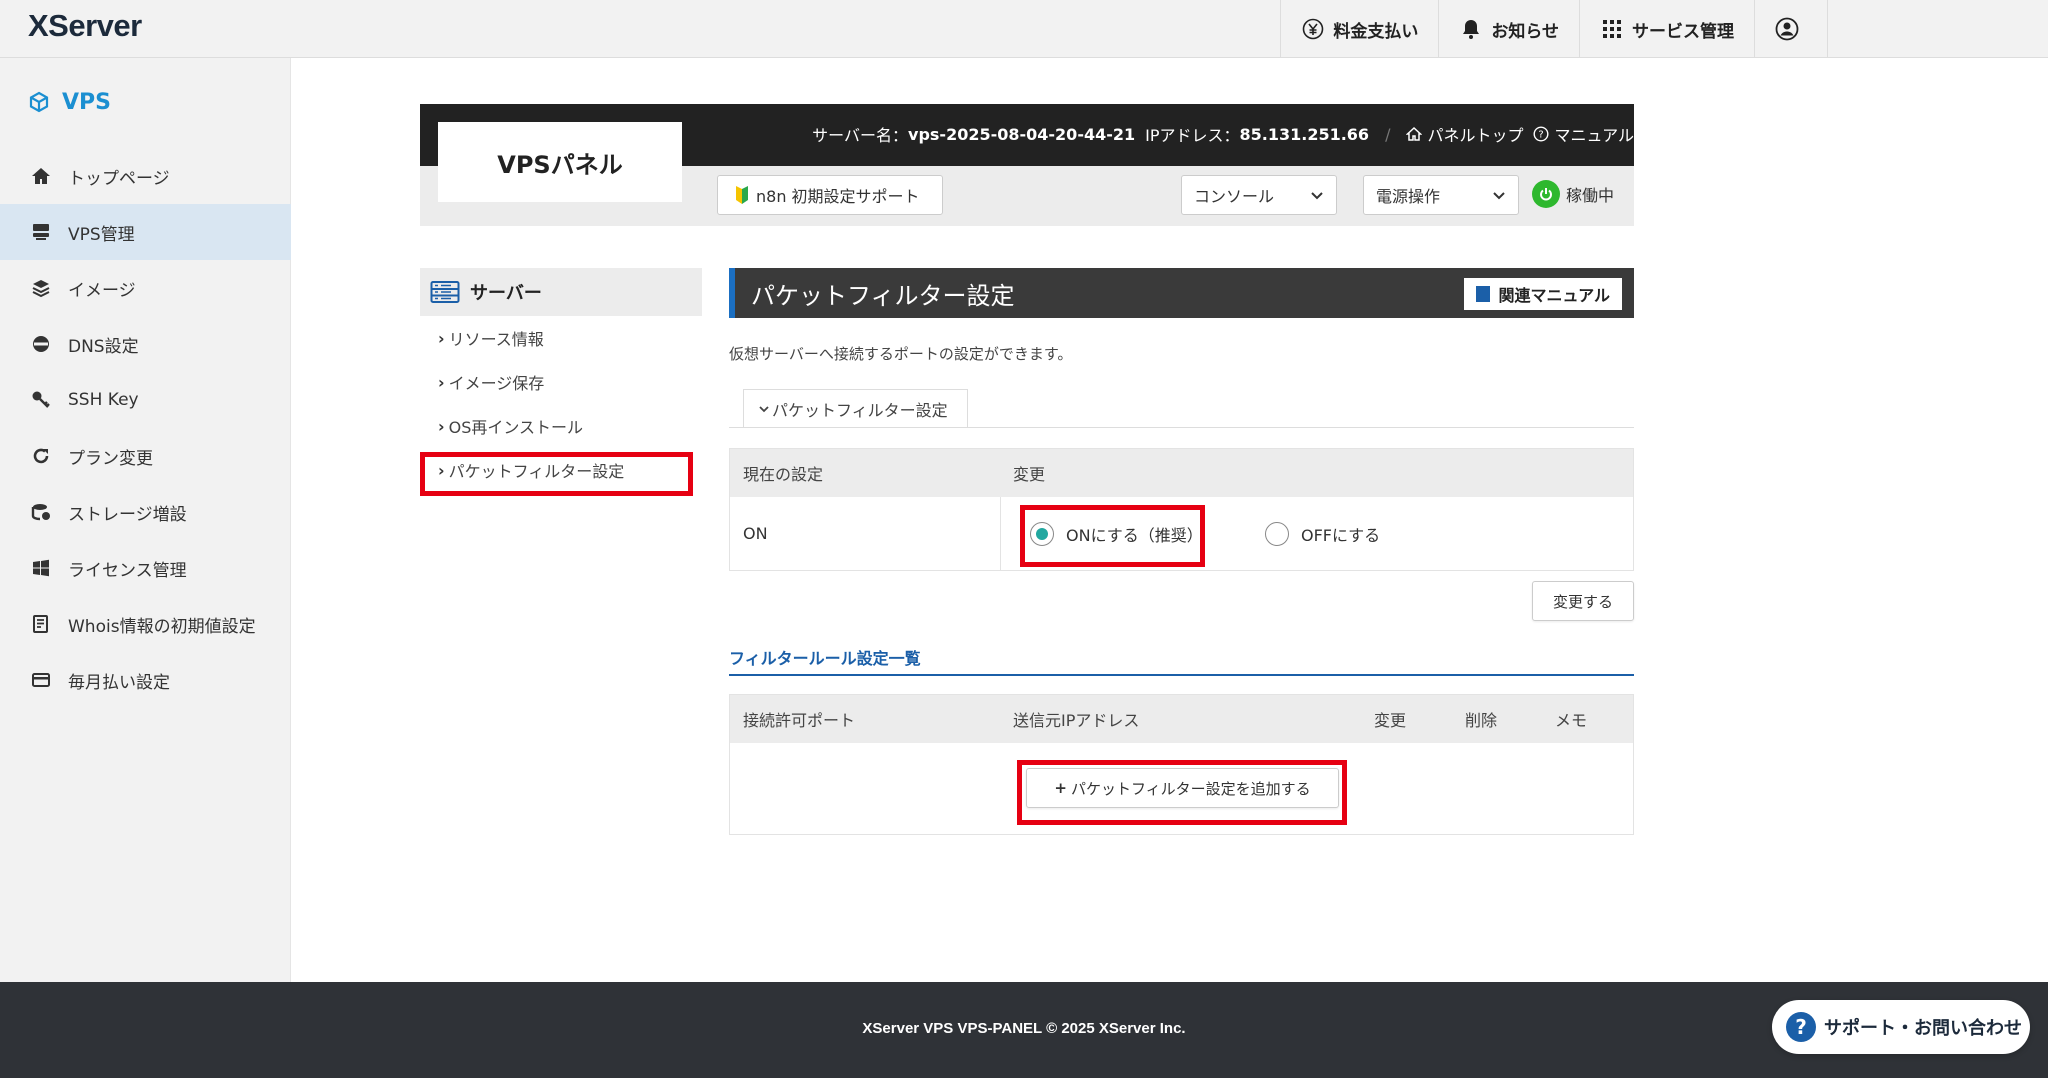 The width and height of the screenshot is (2048, 1078). I want to click on submenu-item-resources: › リソース情報, so click(561, 338).